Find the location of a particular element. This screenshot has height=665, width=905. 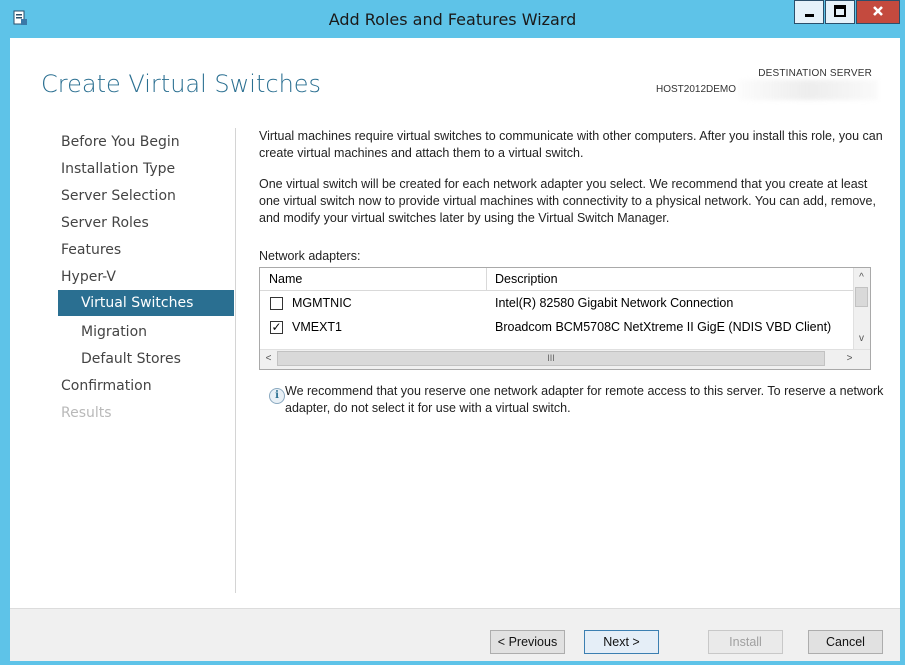

cancel-button: Cancel is located at coordinates (845, 642).